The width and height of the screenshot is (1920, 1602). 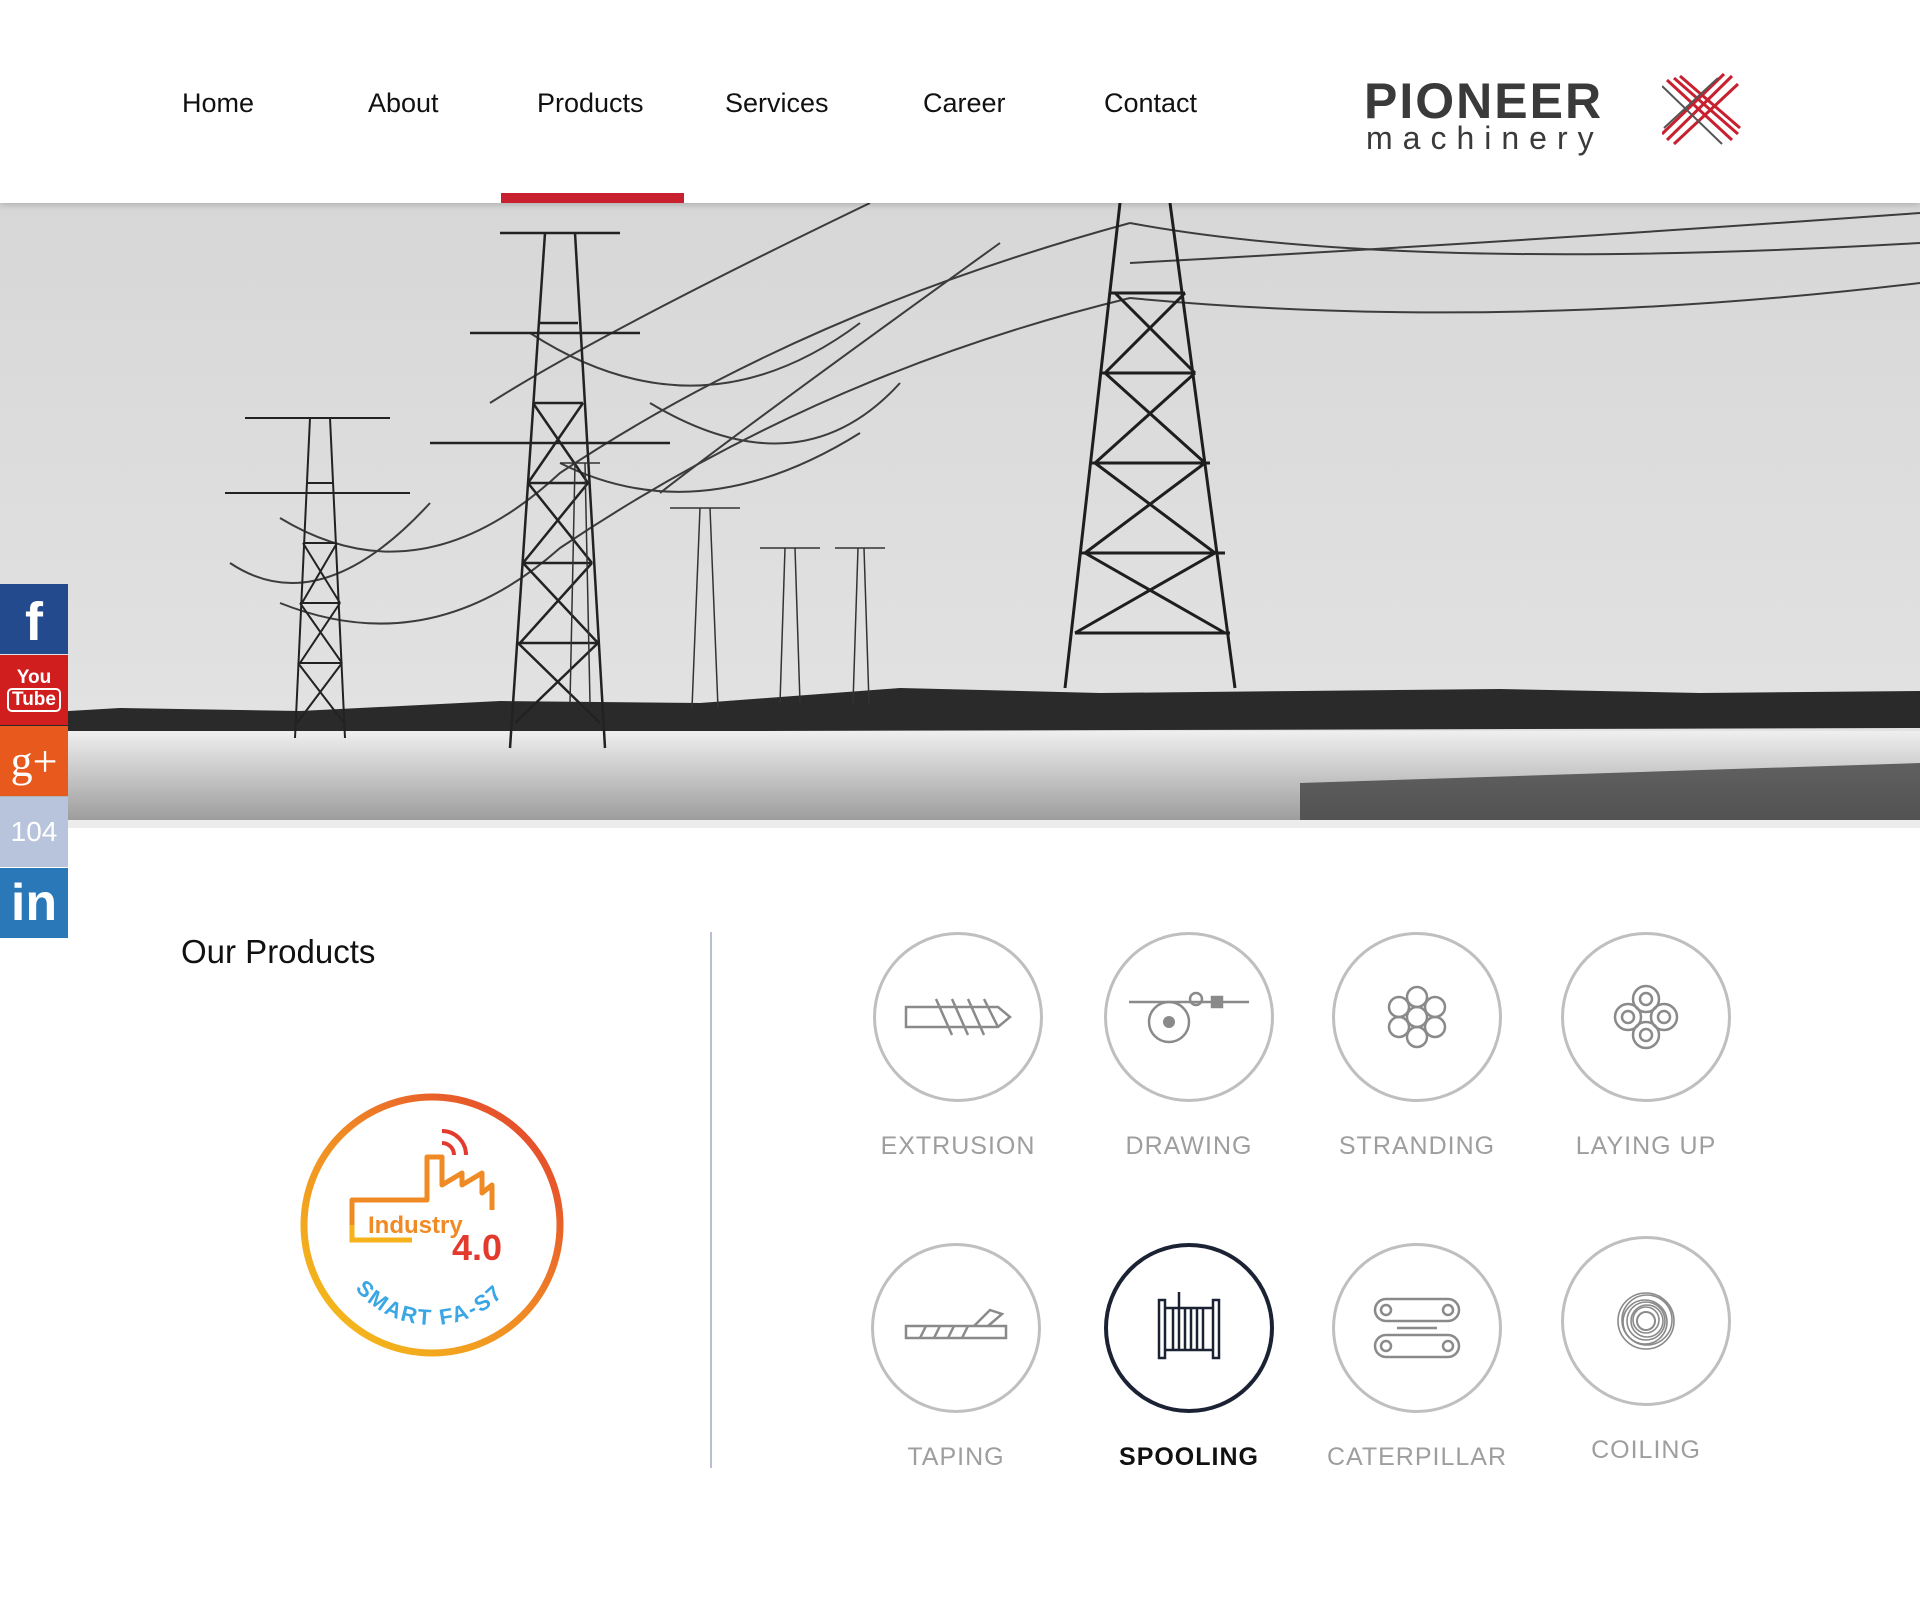 I want to click on logo-x-mark-icon, so click(x=1701, y=109).